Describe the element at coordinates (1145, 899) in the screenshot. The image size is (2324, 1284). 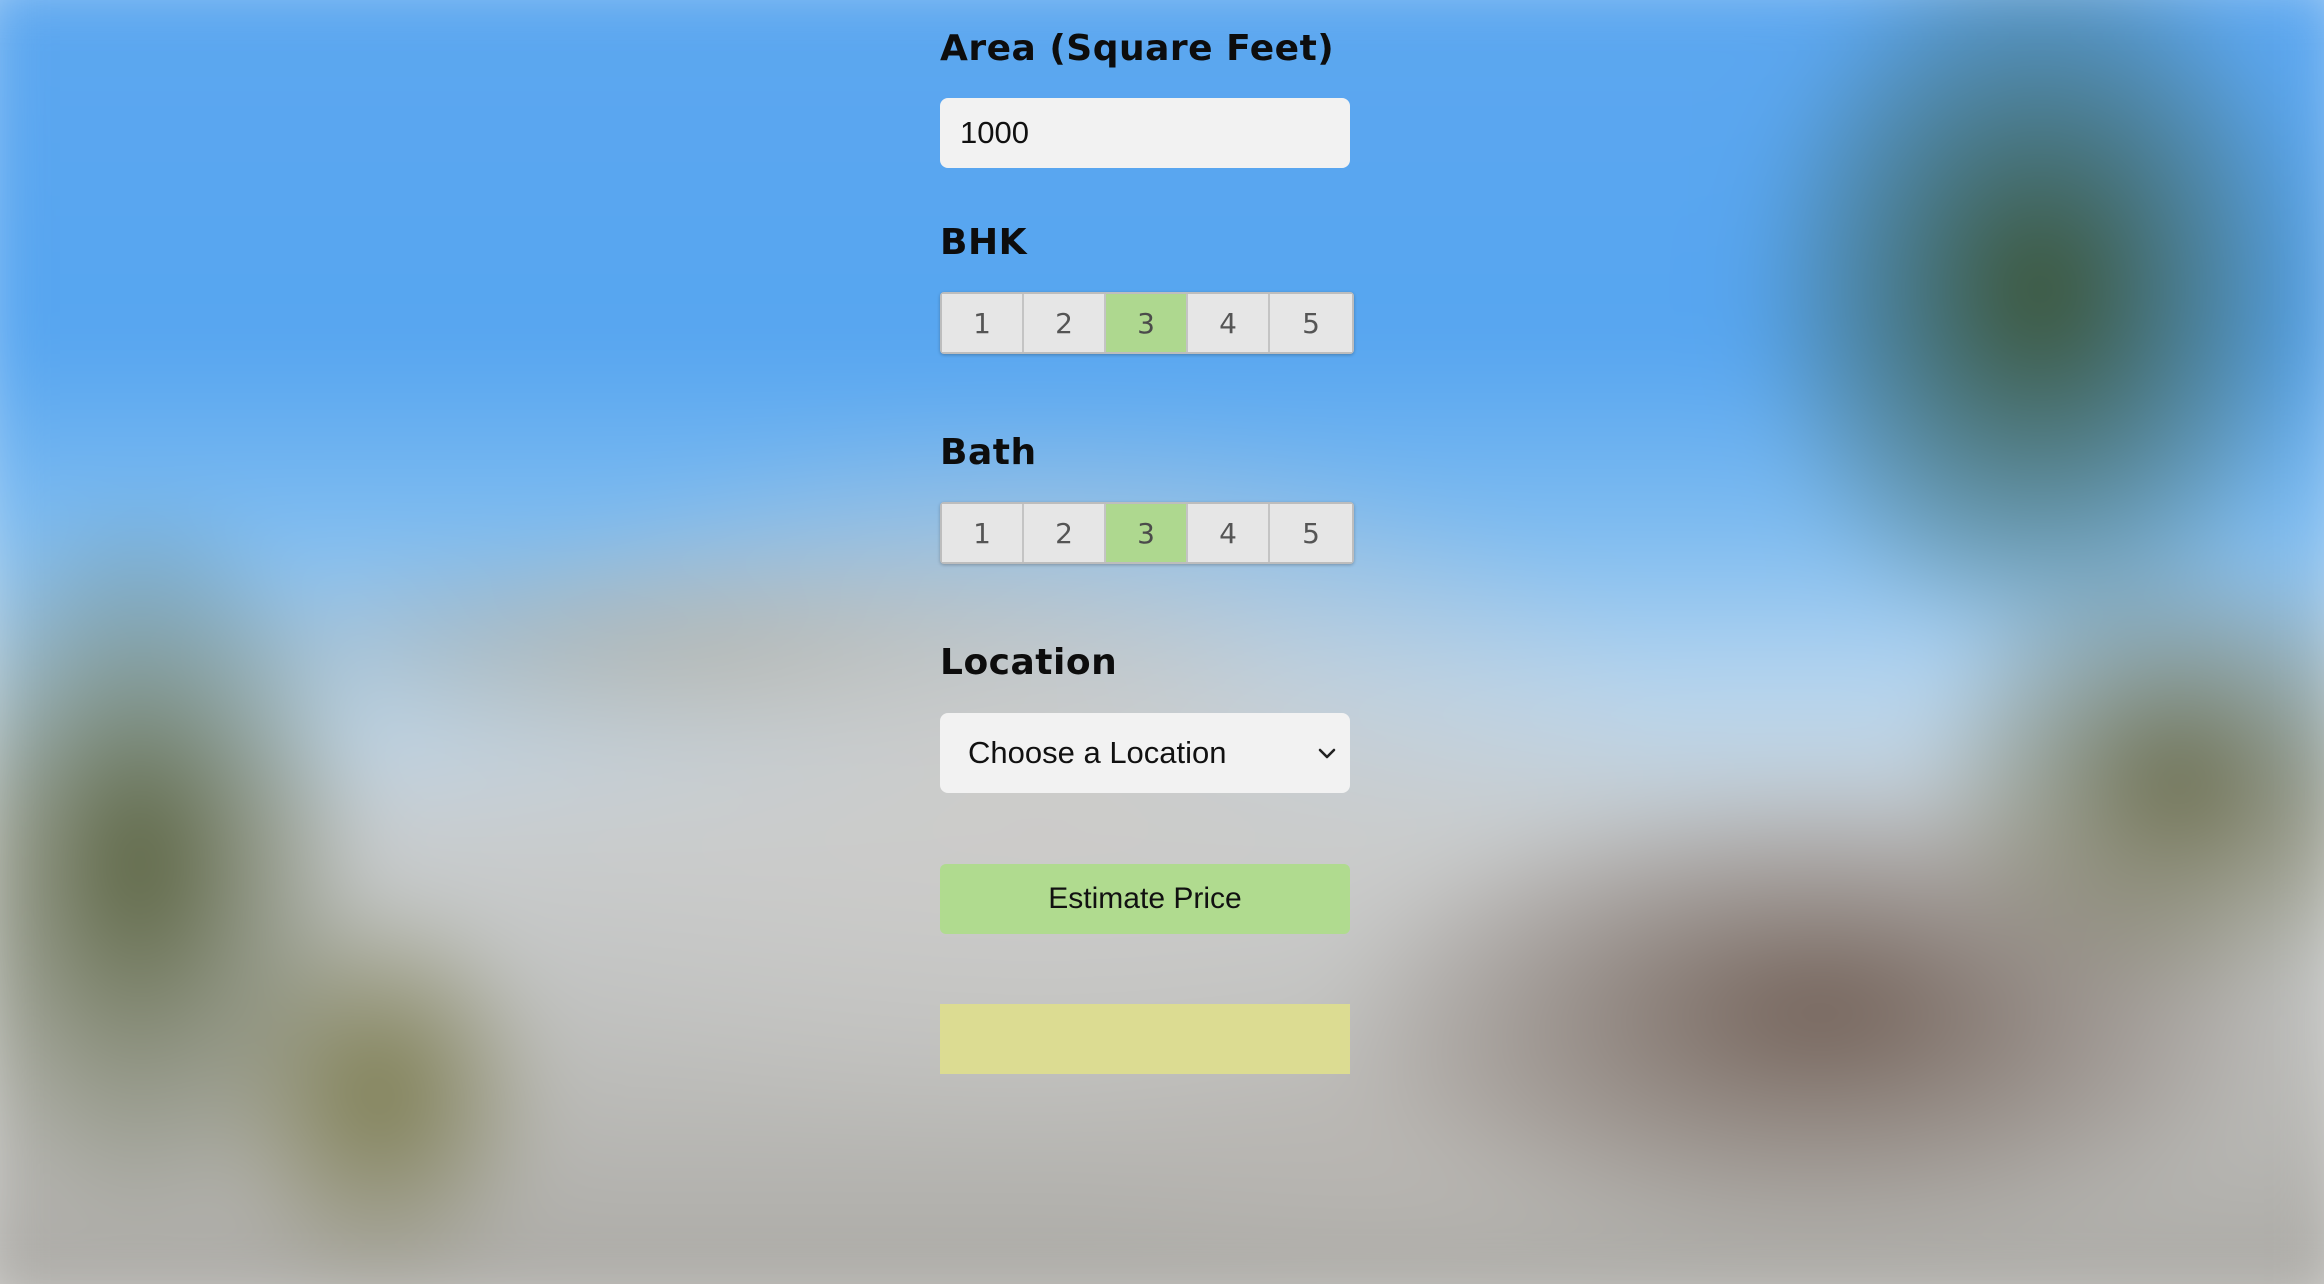
I see `estimate-price-button: Estimate Price` at that location.